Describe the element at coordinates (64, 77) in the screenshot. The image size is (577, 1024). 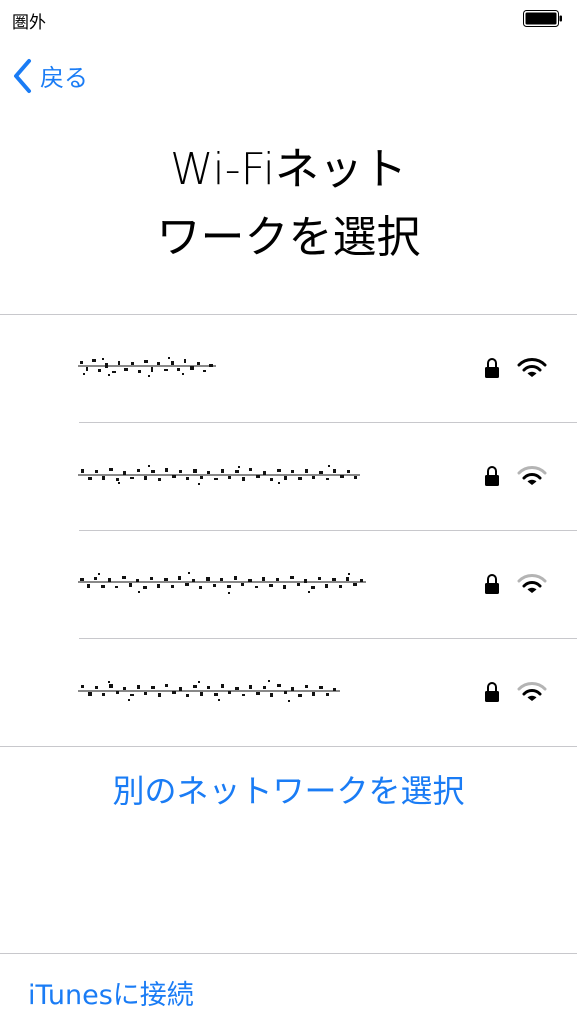
I see `back-label: 戻る` at that location.